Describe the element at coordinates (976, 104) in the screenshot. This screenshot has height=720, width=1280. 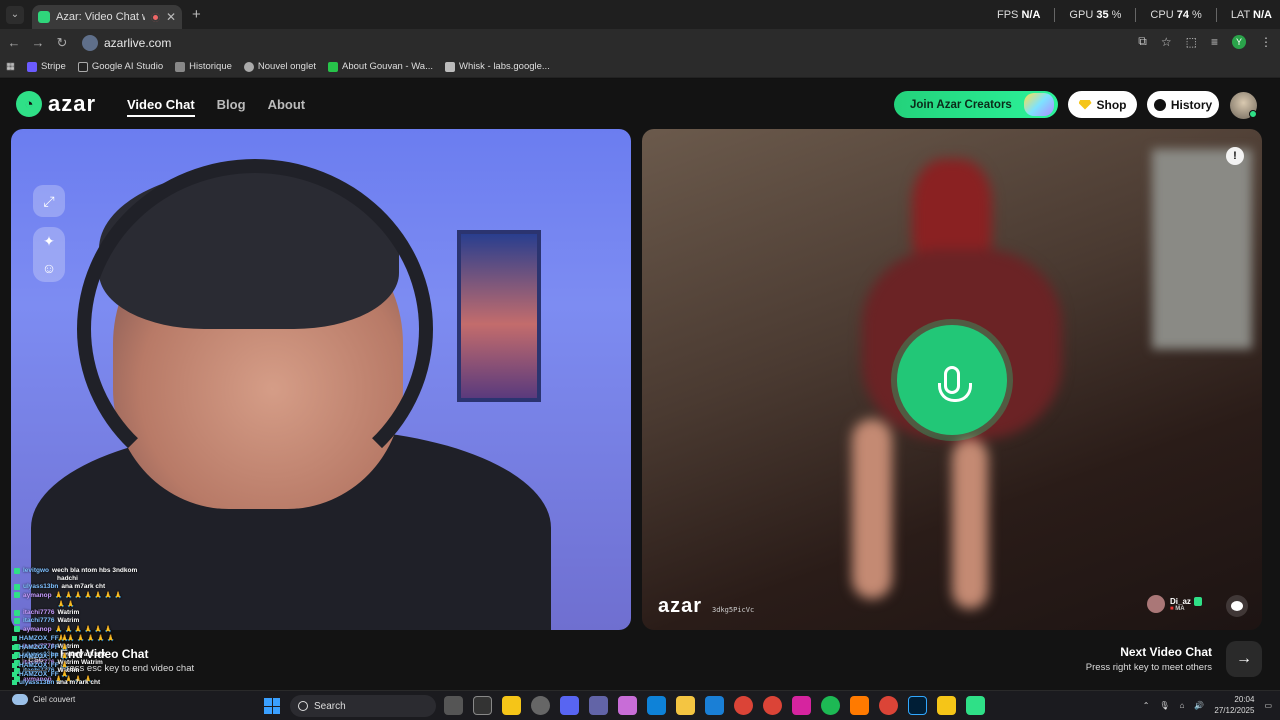
I see `join-creators-button: Join Azar Creators` at that location.